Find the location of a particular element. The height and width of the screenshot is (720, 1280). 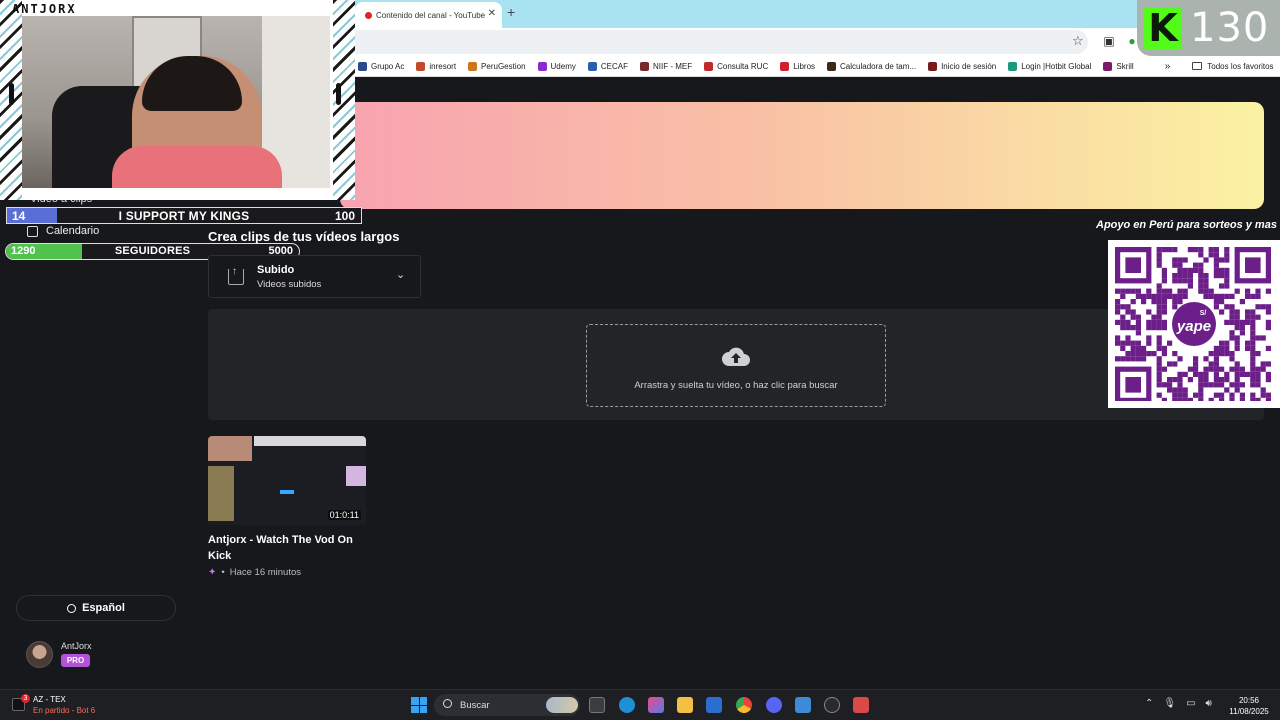

bookmark-item: inresort is located at coordinates (436, 66).